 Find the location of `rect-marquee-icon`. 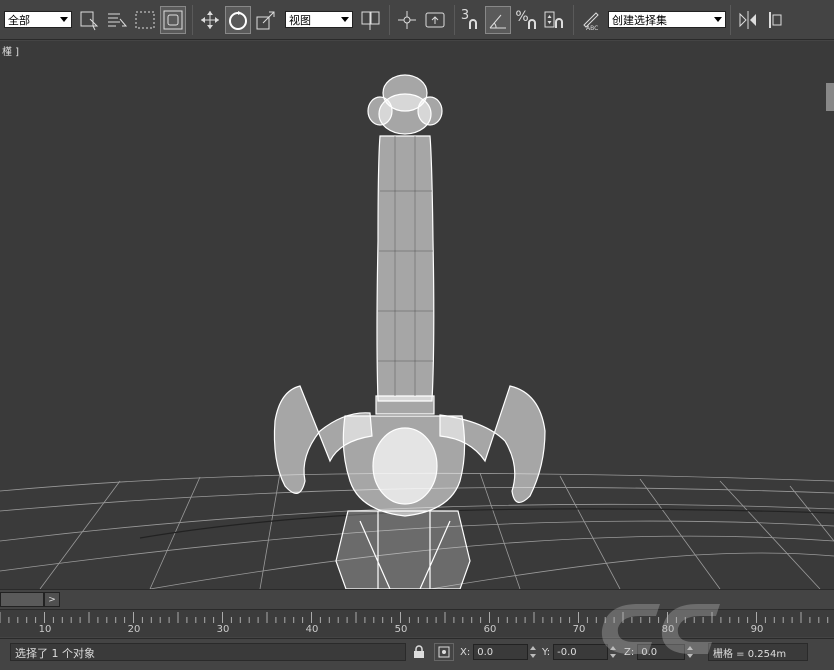

rect-marquee-icon is located at coordinates (145, 19).